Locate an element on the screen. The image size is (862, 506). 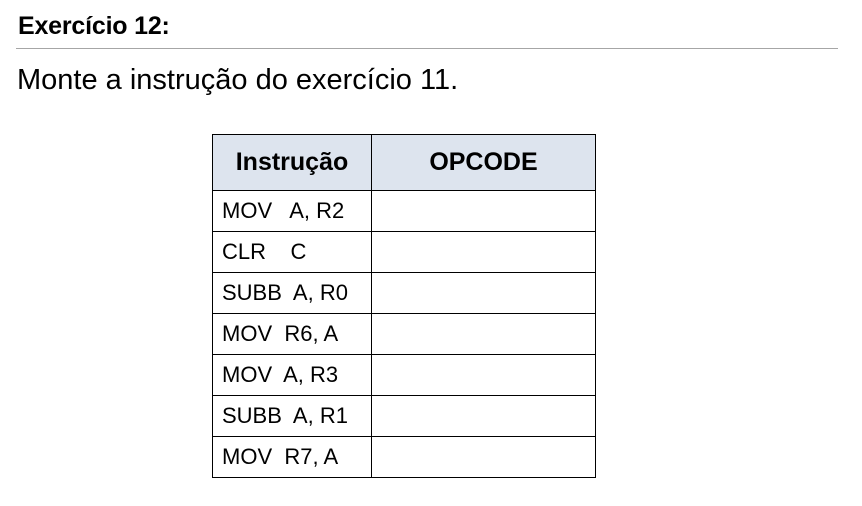
exercise-statement: Monte a instrução do exercício 11. is located at coordinates (238, 80).